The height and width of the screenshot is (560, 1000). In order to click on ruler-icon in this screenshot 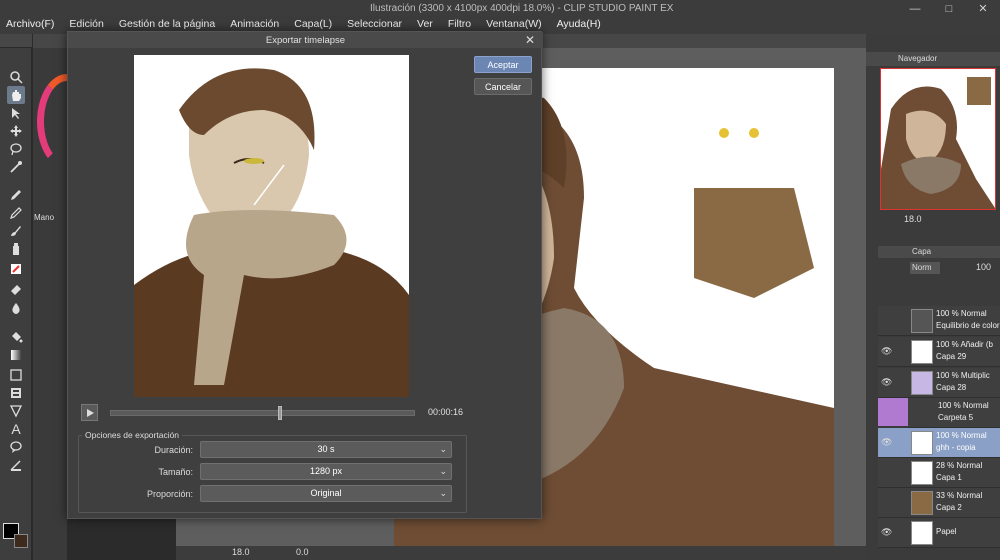, I will do `click(16, 411)`.